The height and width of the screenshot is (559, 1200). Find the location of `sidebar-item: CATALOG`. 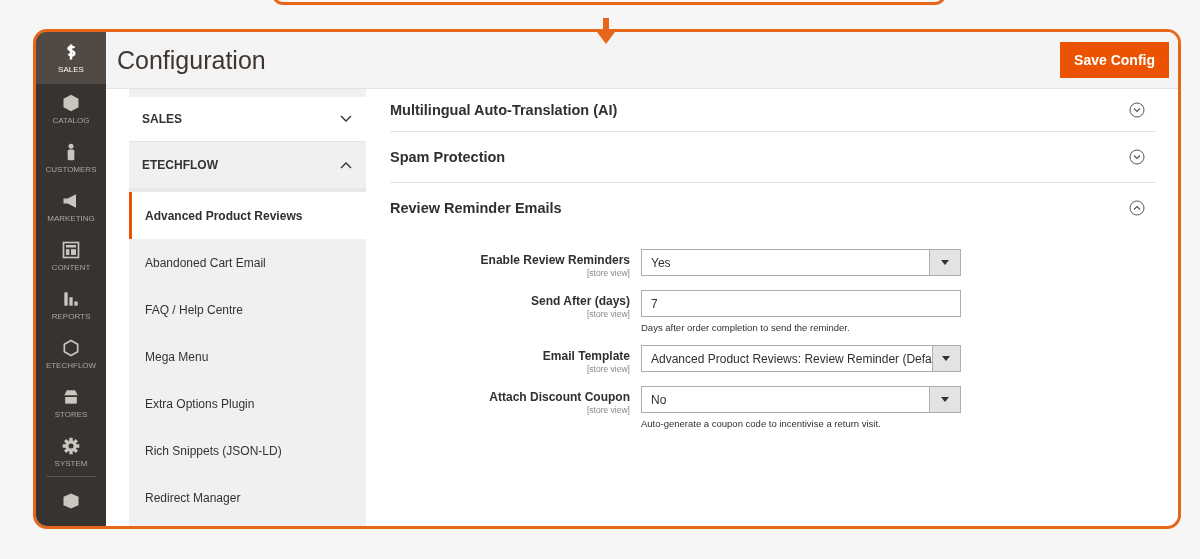

sidebar-item: CATALOG is located at coordinates (71, 109).